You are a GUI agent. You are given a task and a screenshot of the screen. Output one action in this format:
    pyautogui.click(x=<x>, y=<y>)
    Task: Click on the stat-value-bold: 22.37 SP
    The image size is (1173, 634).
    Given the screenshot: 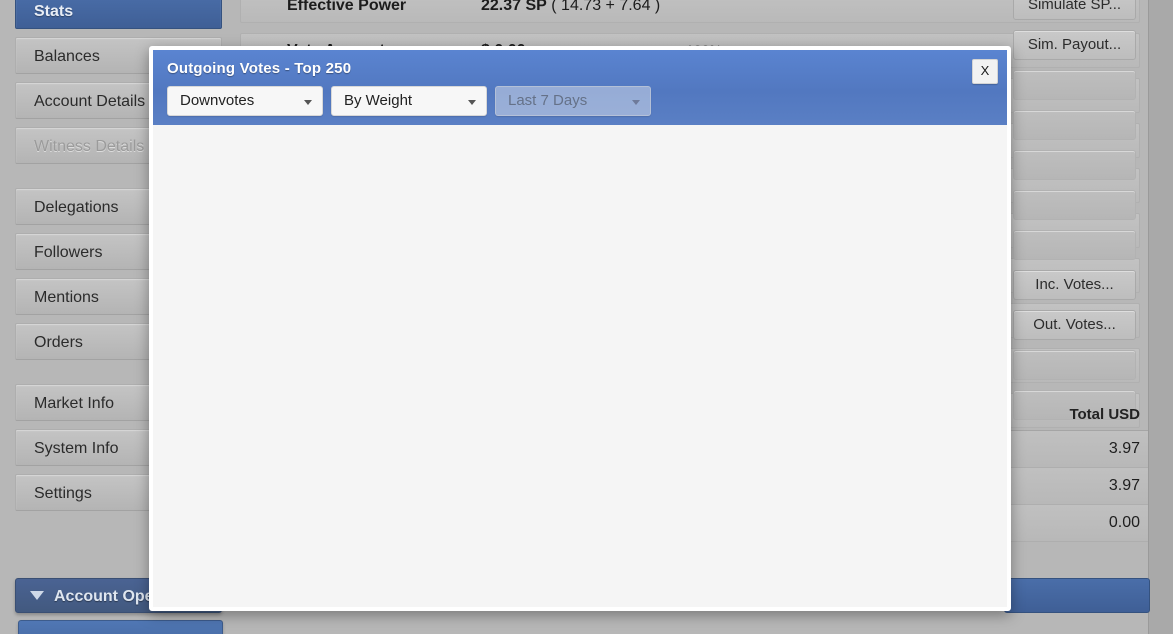 What is the action you would take?
    pyautogui.click(x=514, y=7)
    